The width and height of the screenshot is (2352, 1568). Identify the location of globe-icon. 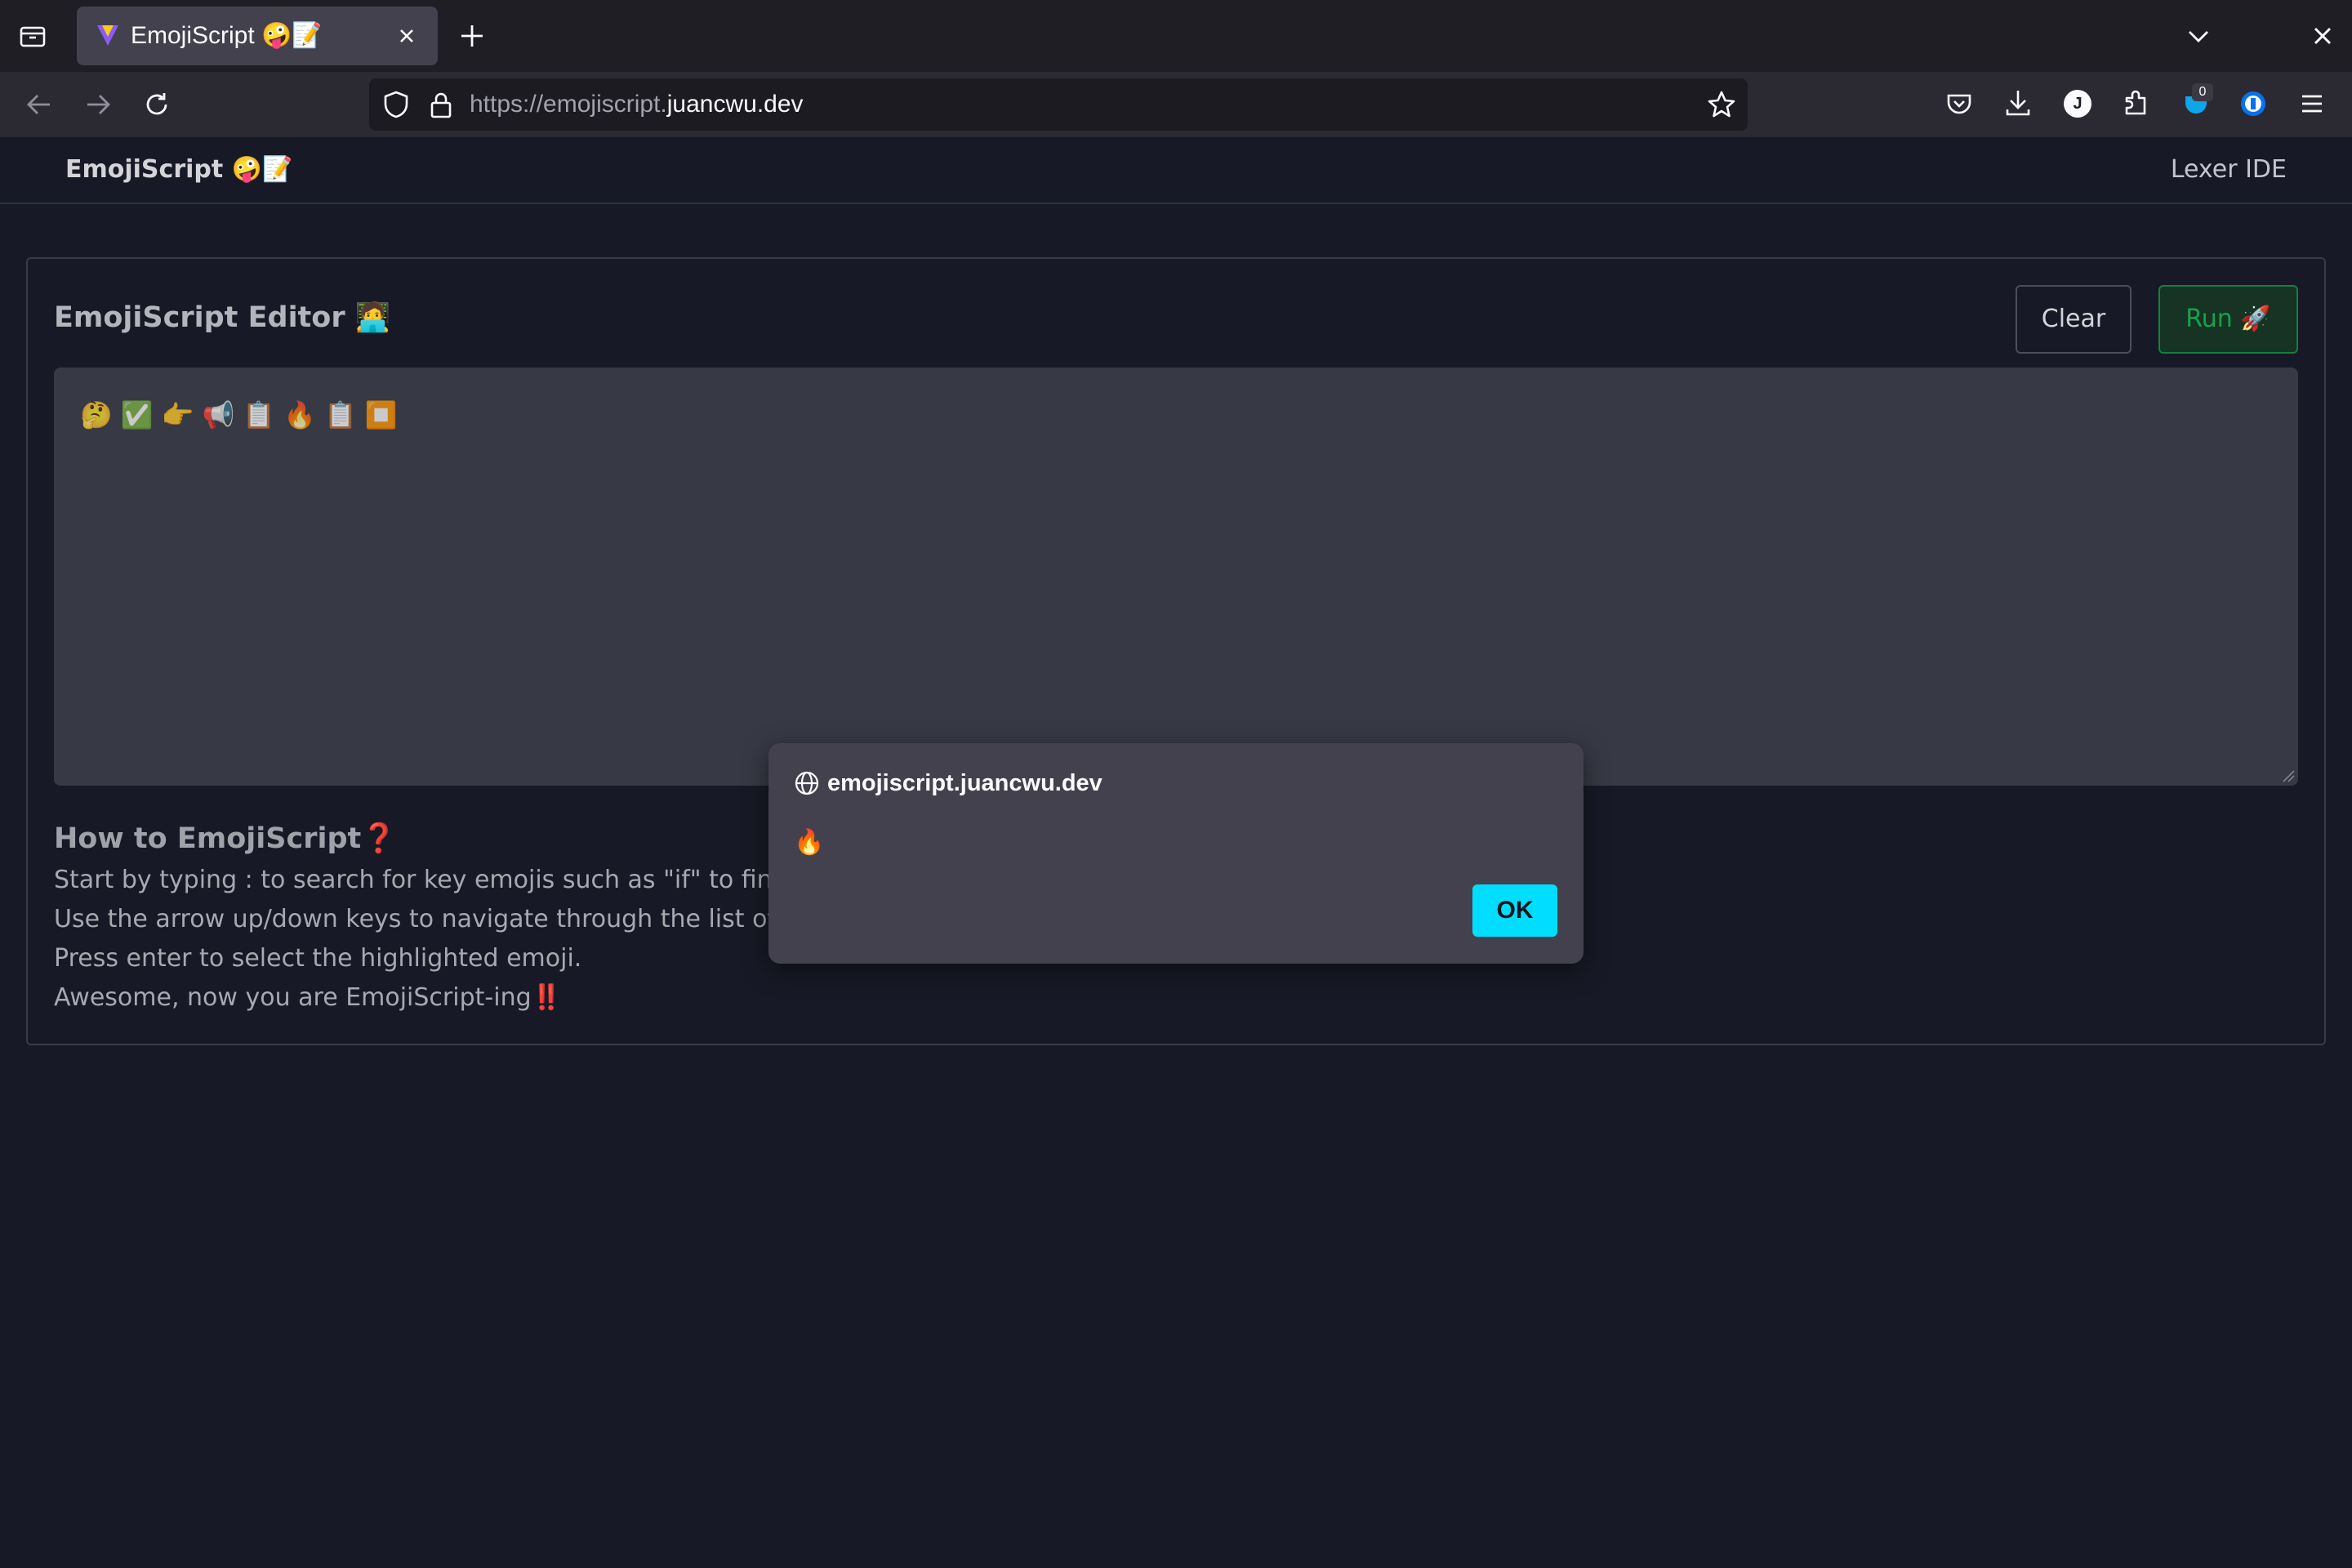
(807, 783).